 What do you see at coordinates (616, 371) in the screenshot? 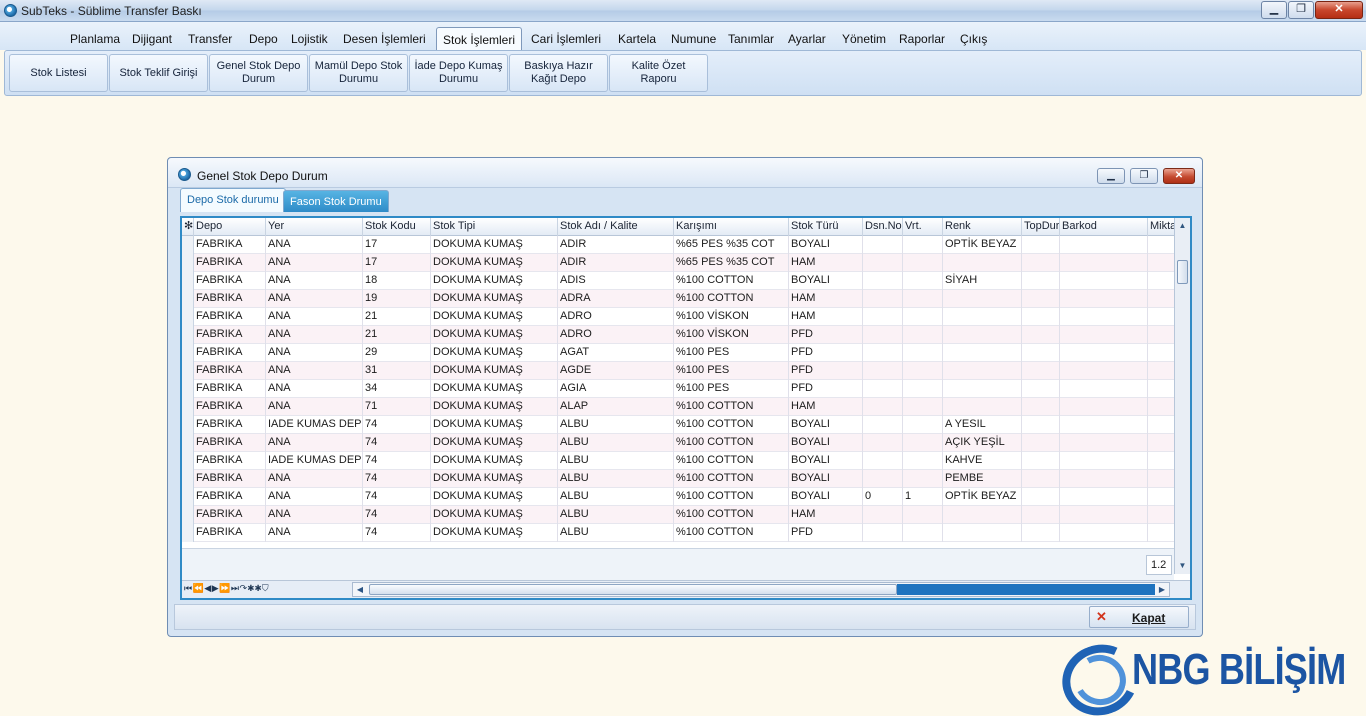
I see `table-cell: AGDE` at bounding box center [616, 371].